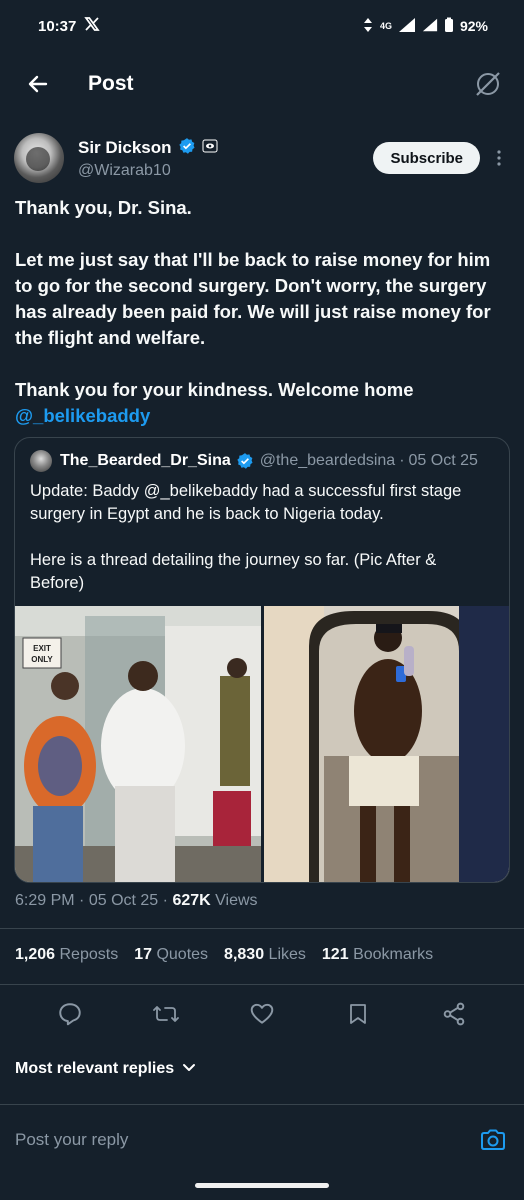 The width and height of the screenshot is (524, 1200). Describe the element at coordinates (449, 26) in the screenshot. I see `battery-icon` at that location.